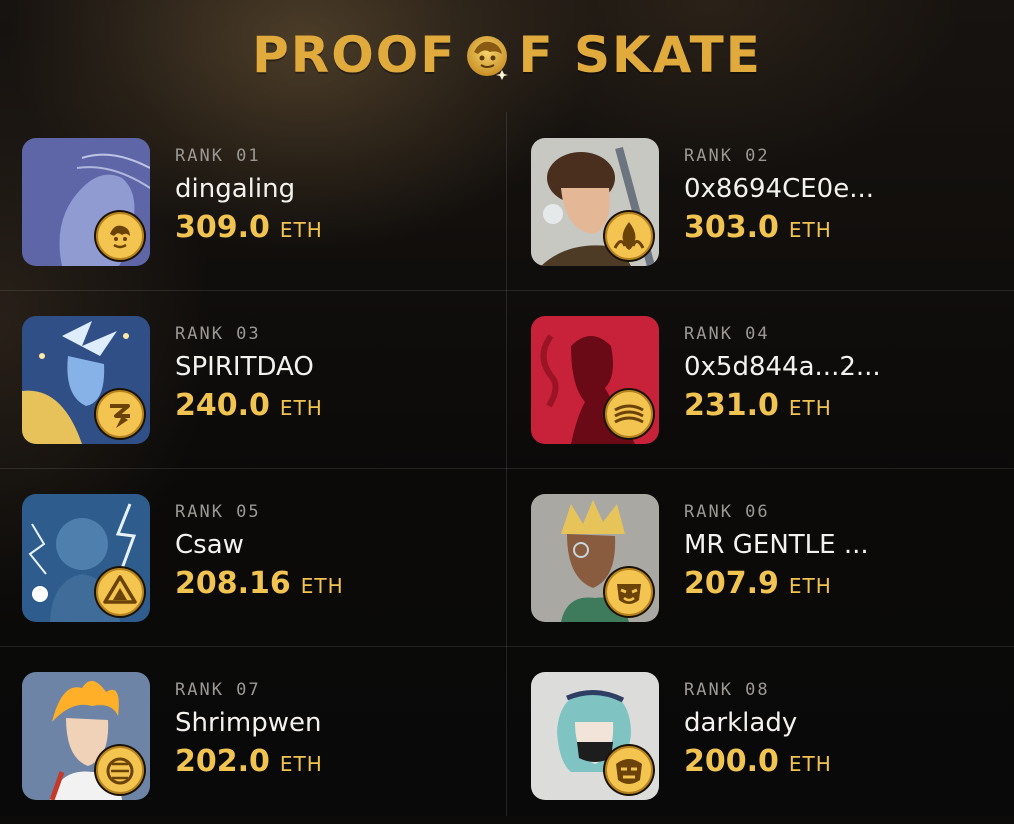 Image resolution: width=1014 pixels, height=824 pixels. I want to click on oni-badge-icon, so click(629, 770).